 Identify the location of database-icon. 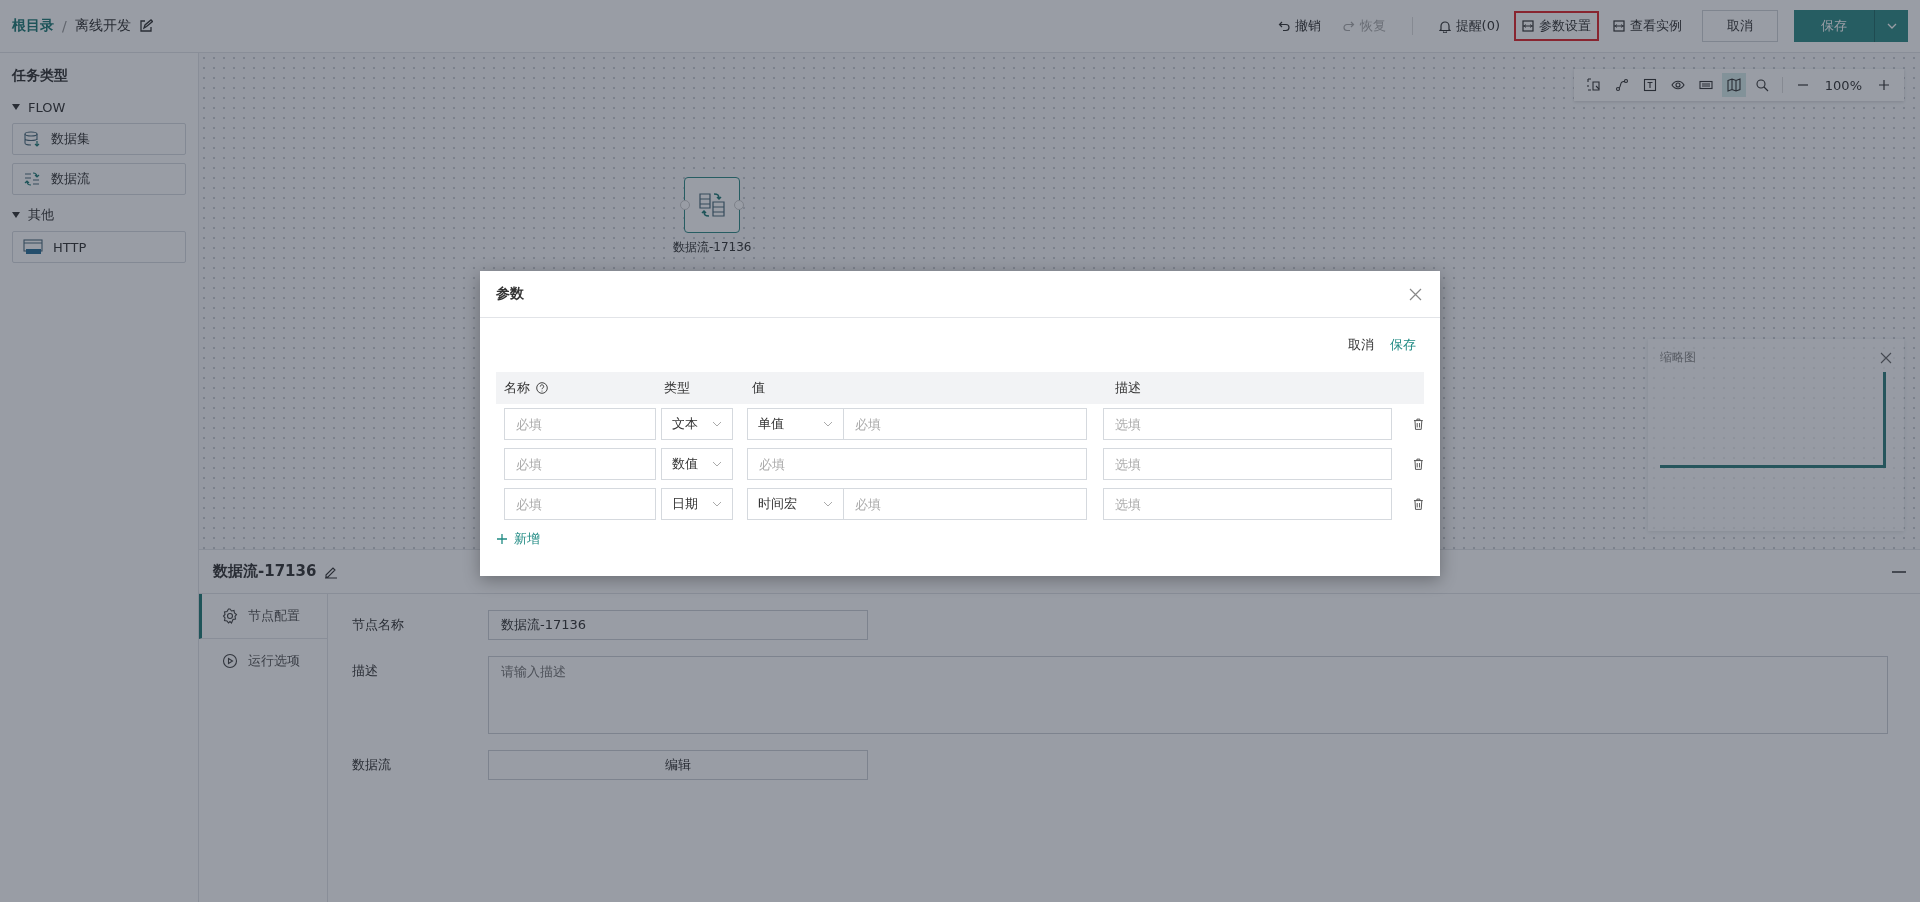
(32, 139).